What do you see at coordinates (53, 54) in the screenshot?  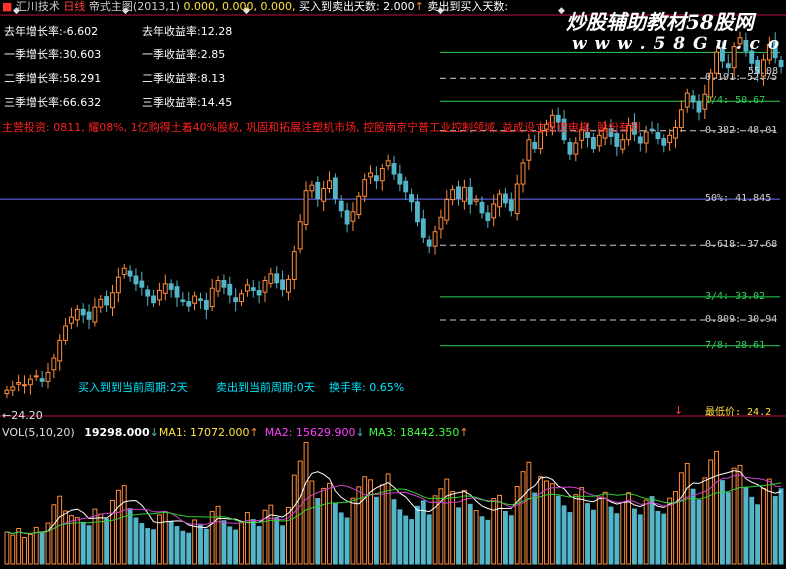 I see `q1-growth: 一季增长率:30.603` at bounding box center [53, 54].